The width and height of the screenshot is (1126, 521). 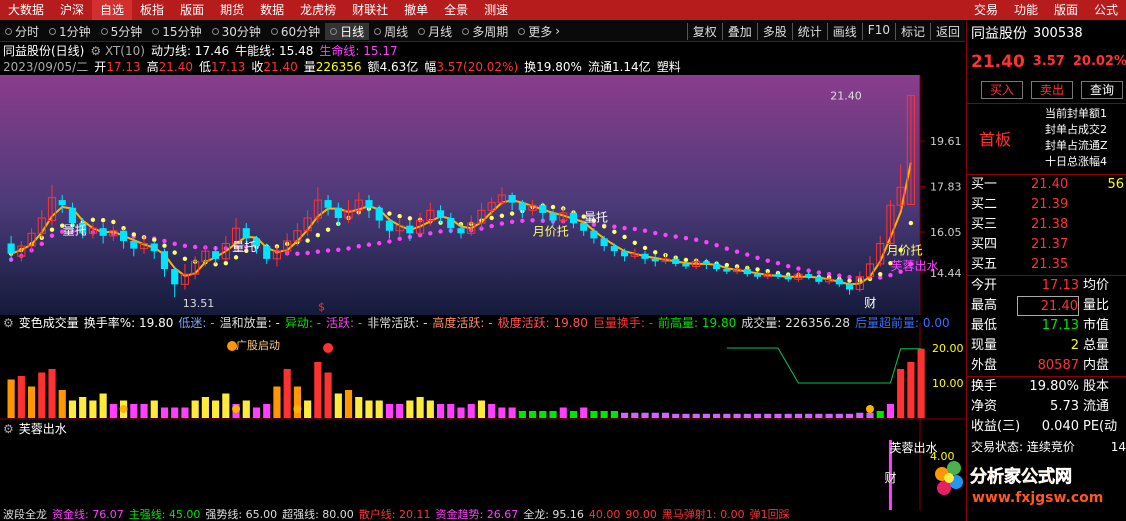 I want to click on limit-item-value: Z, so click(x=1104, y=145).